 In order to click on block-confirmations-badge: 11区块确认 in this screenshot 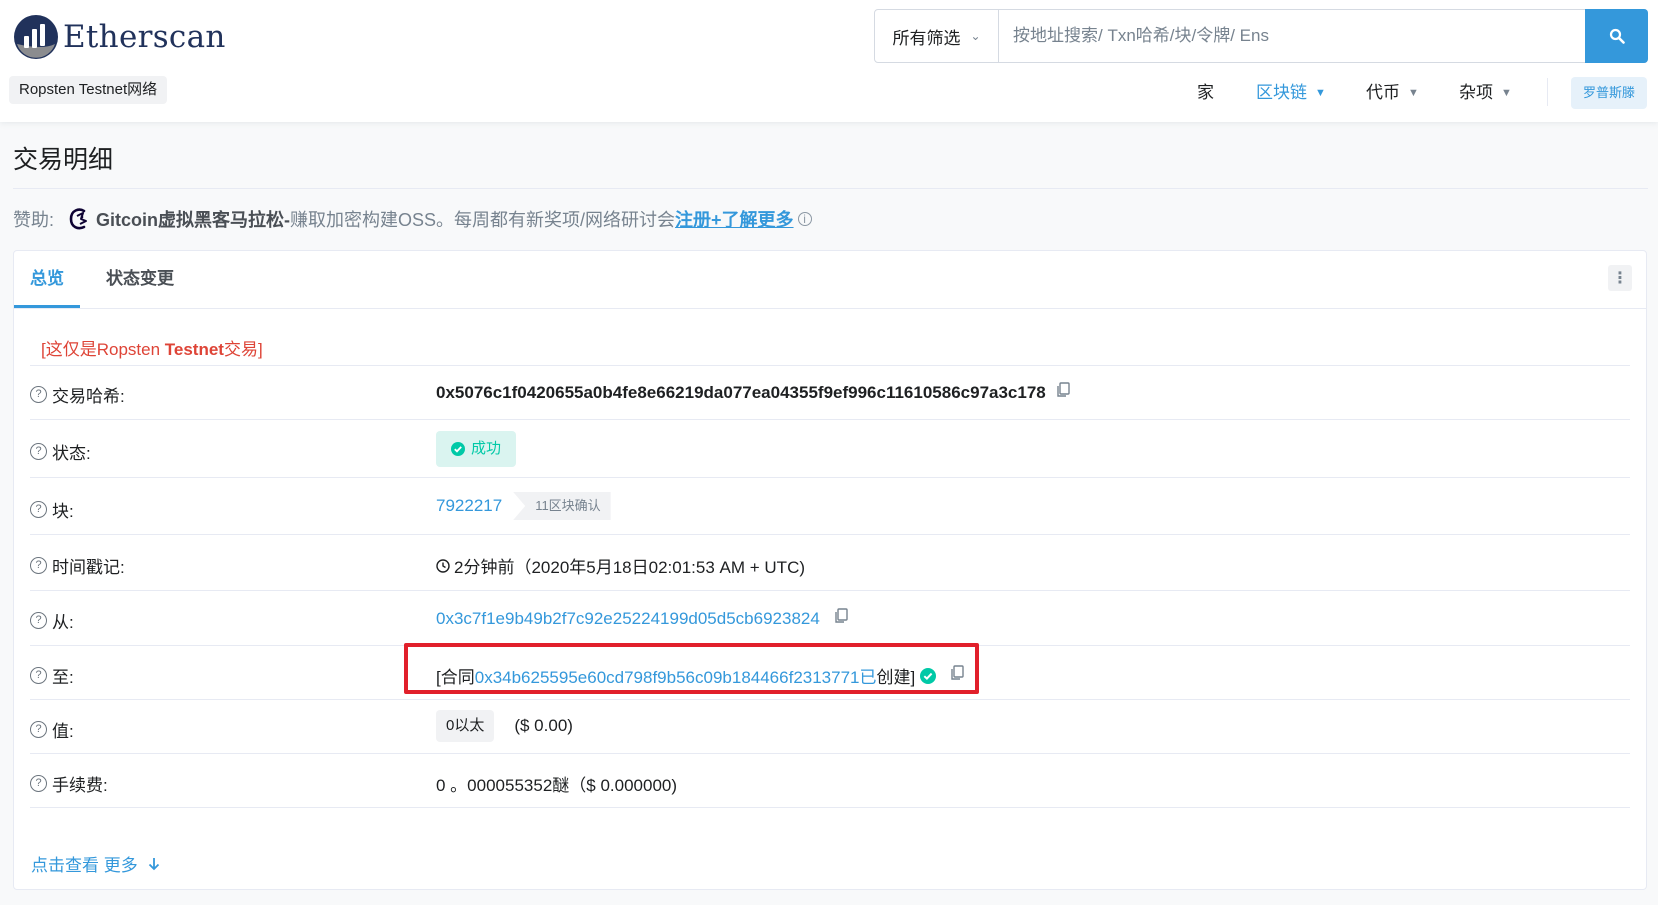, I will do `click(562, 506)`.